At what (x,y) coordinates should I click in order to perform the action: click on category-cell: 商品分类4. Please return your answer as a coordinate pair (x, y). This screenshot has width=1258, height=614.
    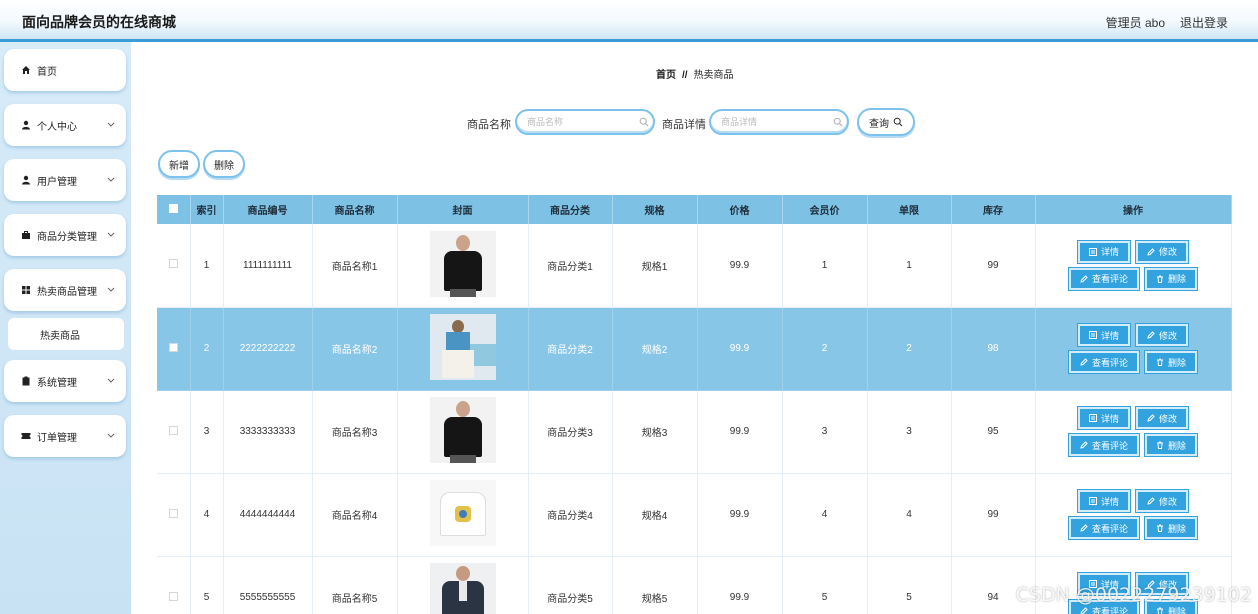
    Looking at the image, I should click on (570, 515).